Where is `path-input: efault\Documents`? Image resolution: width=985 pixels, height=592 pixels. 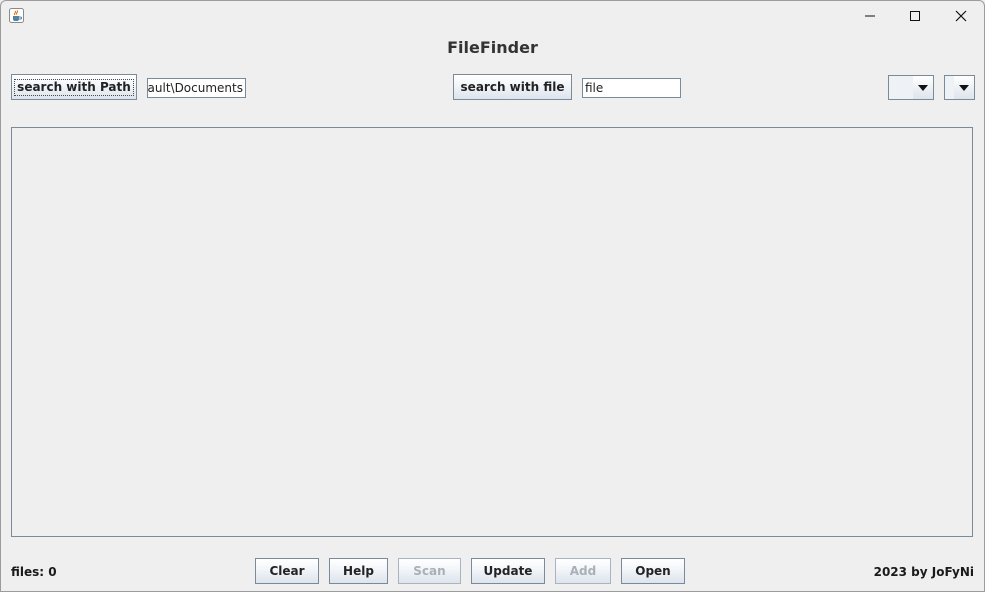
path-input: efault\Documents is located at coordinates (196, 88).